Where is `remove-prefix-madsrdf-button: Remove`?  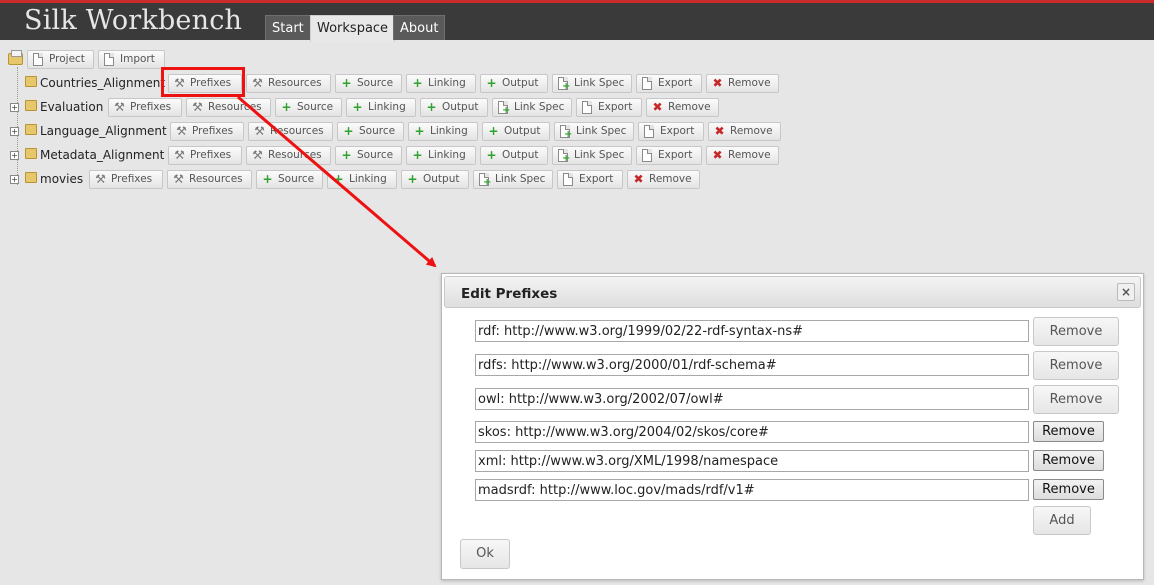
remove-prefix-madsrdf-button: Remove is located at coordinates (1068, 489).